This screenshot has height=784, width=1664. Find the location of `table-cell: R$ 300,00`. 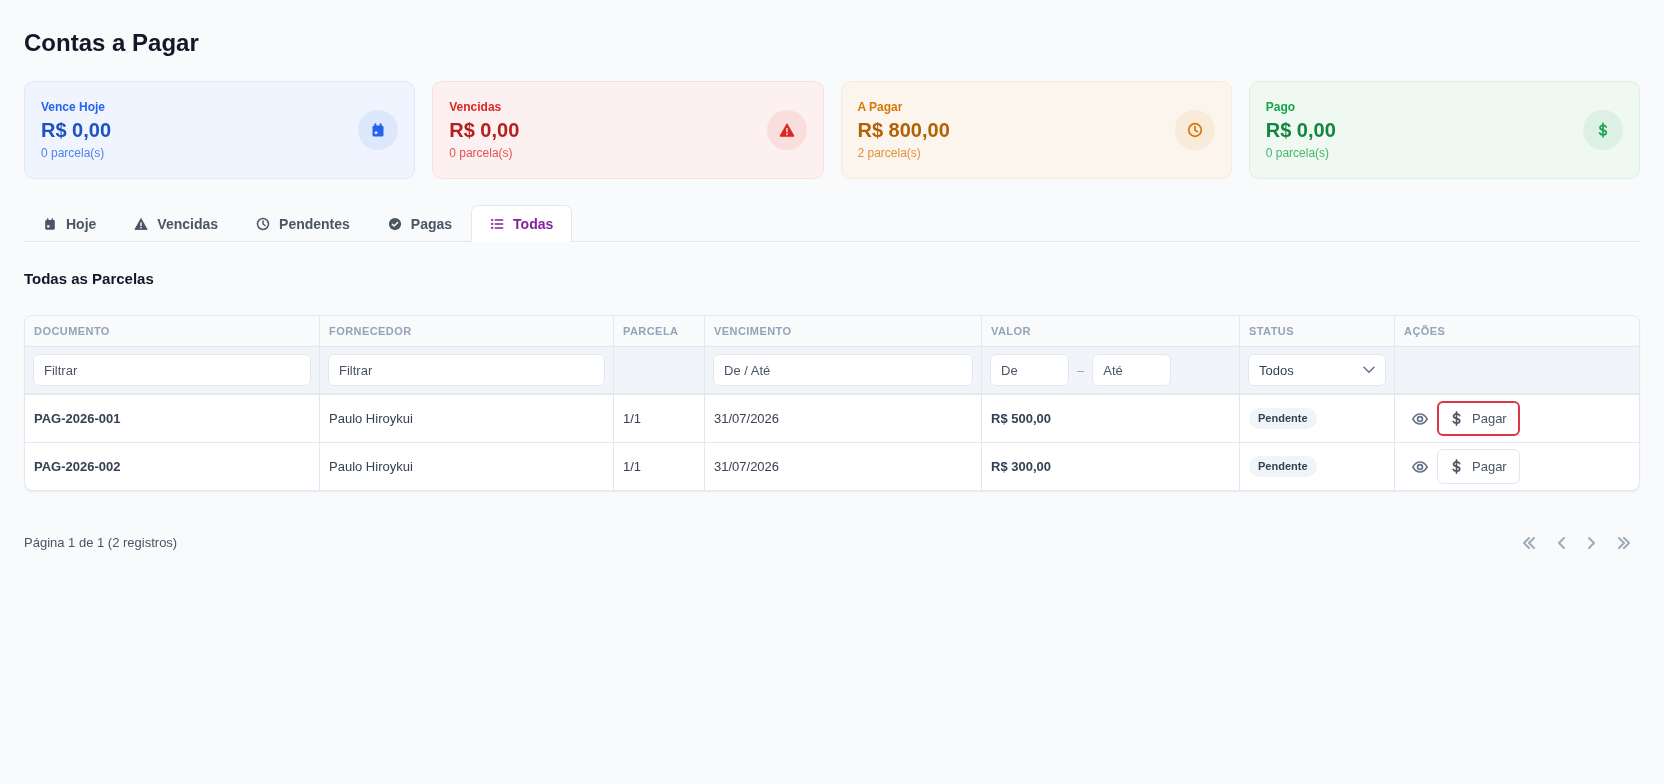

table-cell: R$ 300,00 is located at coordinates (1111, 466).